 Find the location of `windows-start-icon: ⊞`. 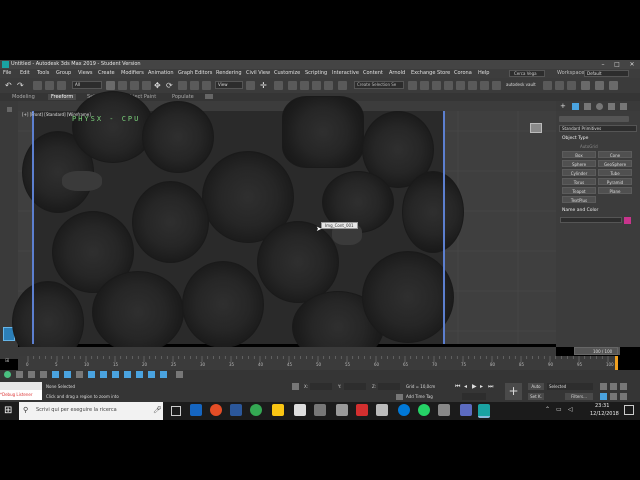

windows-start-icon: ⊞ is located at coordinates (9, 410).